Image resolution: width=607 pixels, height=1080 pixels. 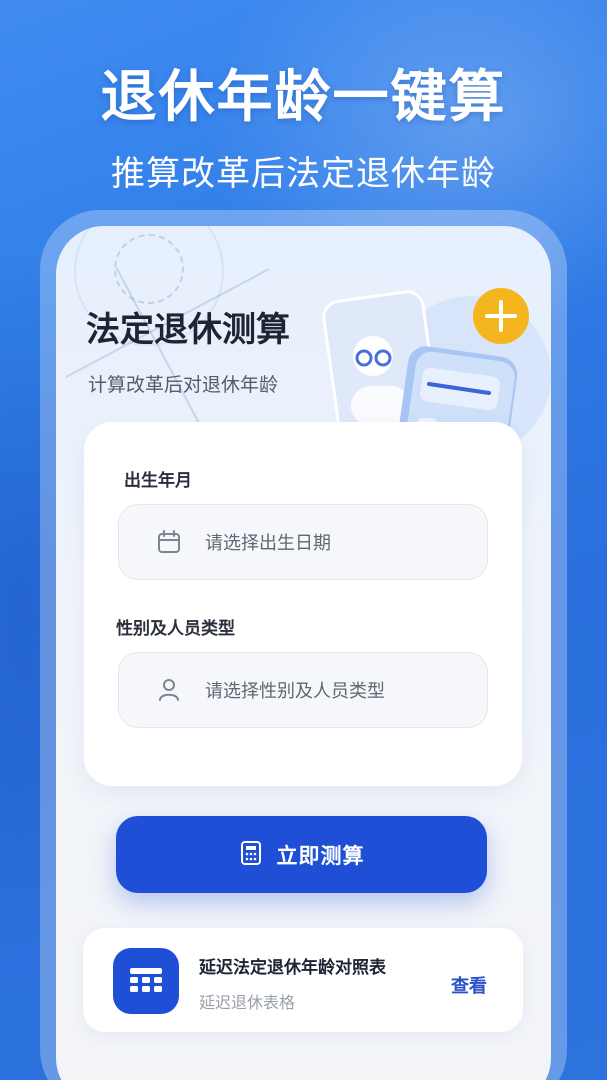 I want to click on gender-type-label: 性别及人员类型, so click(x=175, y=629).